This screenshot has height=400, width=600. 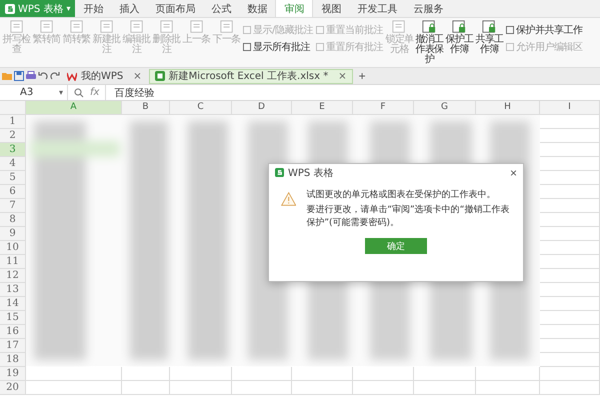 What do you see at coordinates (429, 42) in the screenshot?
I see `ribbon-button: 撤消工作表保护` at bounding box center [429, 42].